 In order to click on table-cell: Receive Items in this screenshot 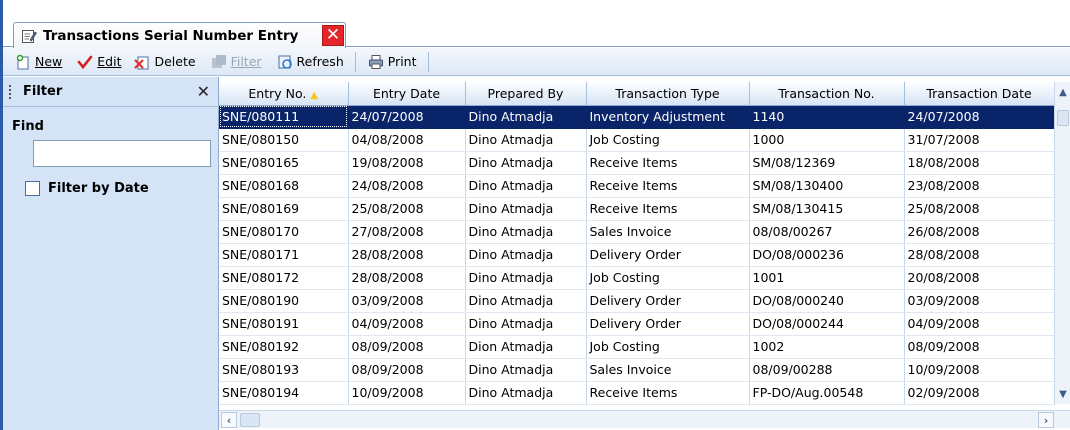, I will do `click(668, 209)`.